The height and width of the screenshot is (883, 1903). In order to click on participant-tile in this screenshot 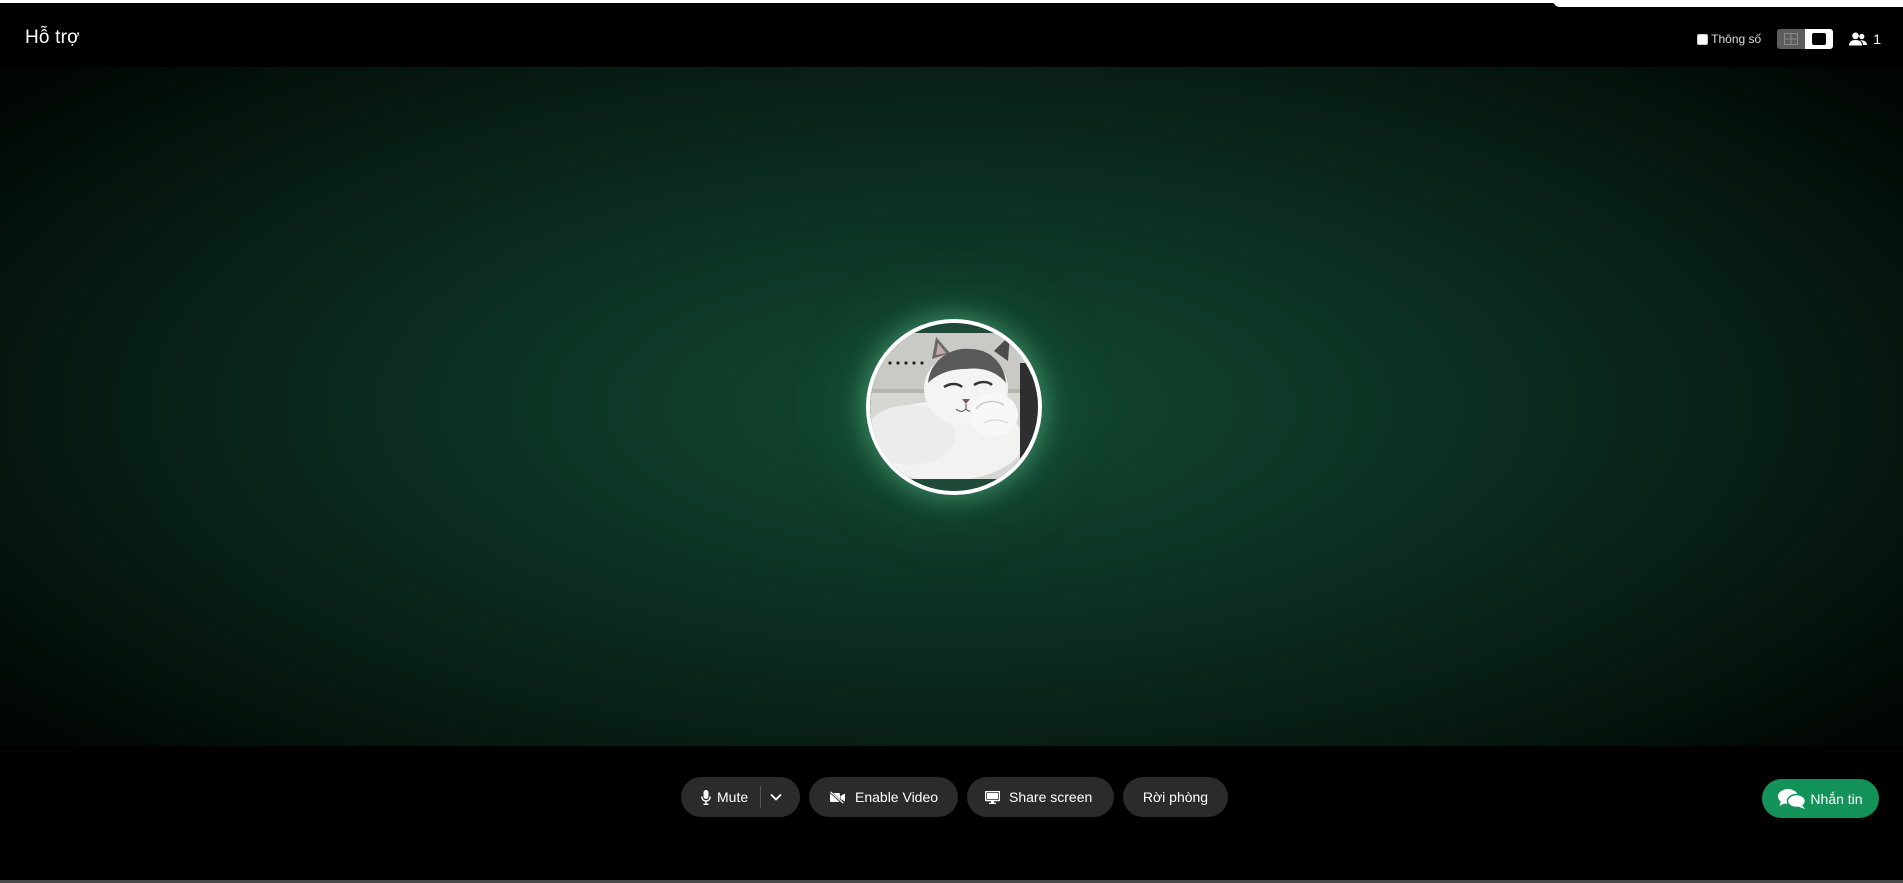, I will do `click(954, 407)`.